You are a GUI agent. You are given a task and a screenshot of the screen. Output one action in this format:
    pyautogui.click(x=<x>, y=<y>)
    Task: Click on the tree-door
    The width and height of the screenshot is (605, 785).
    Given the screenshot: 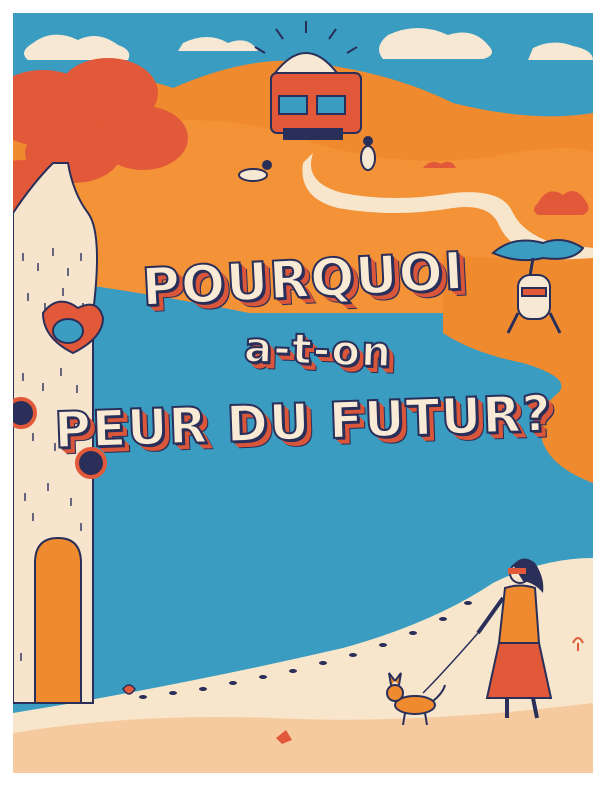 What is the action you would take?
    pyautogui.click(x=58, y=620)
    